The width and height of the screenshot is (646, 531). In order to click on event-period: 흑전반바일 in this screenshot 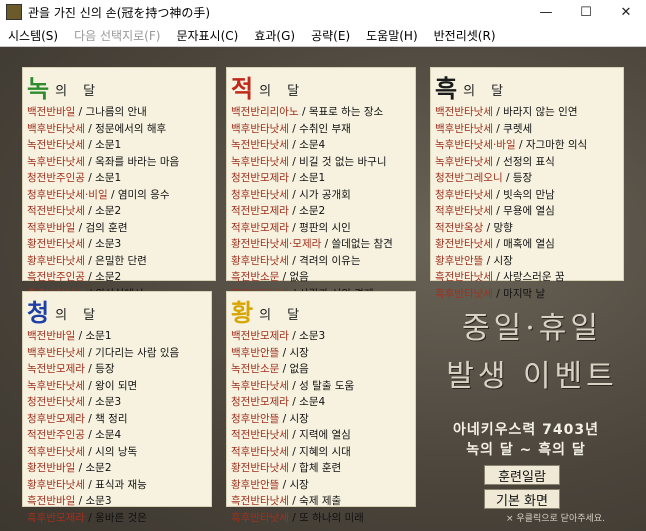, I will do `click(51, 501)`.